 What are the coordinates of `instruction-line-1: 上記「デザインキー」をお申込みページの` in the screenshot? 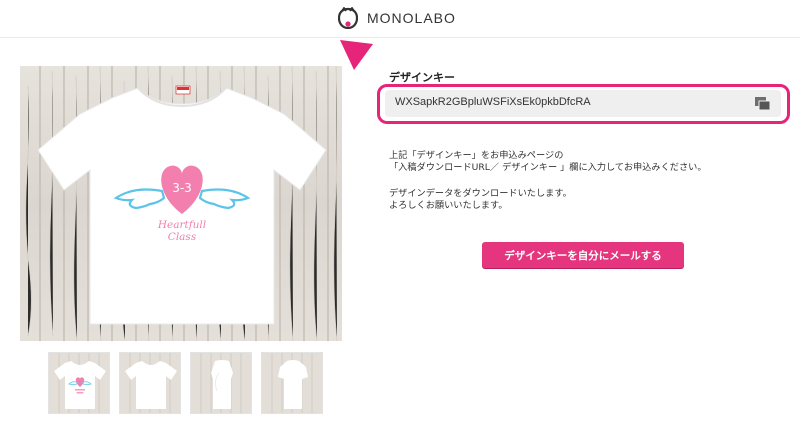 It's located at (476, 155).